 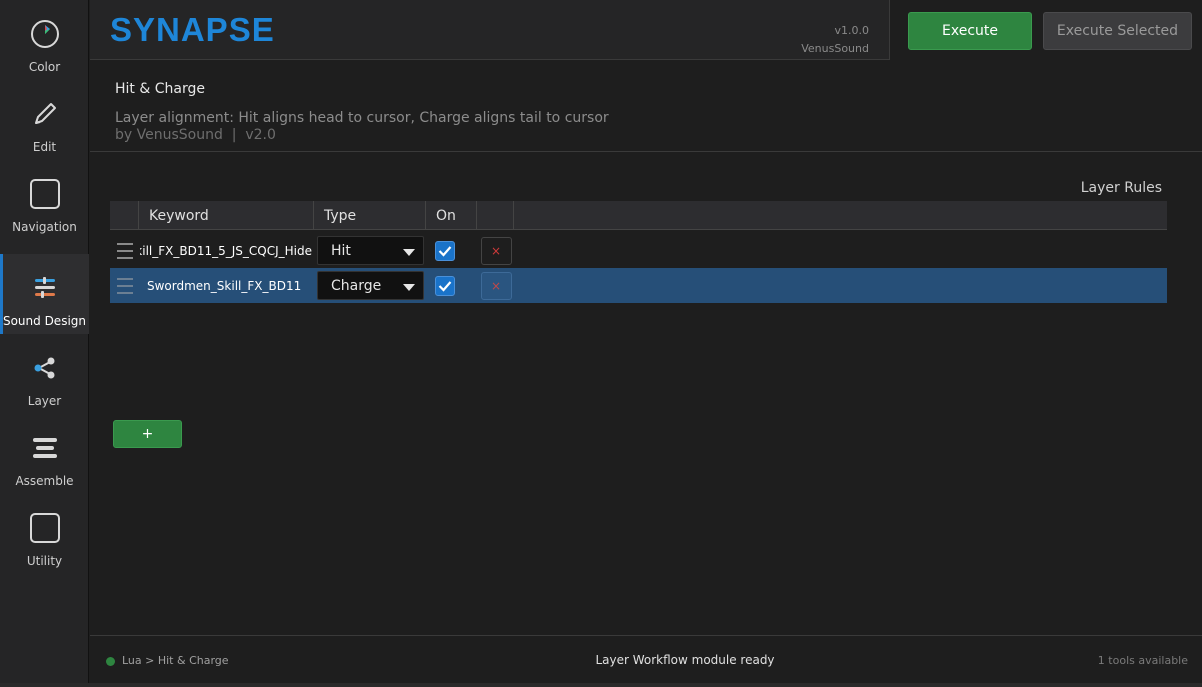 I want to click on pencil-icon, so click(x=45, y=114).